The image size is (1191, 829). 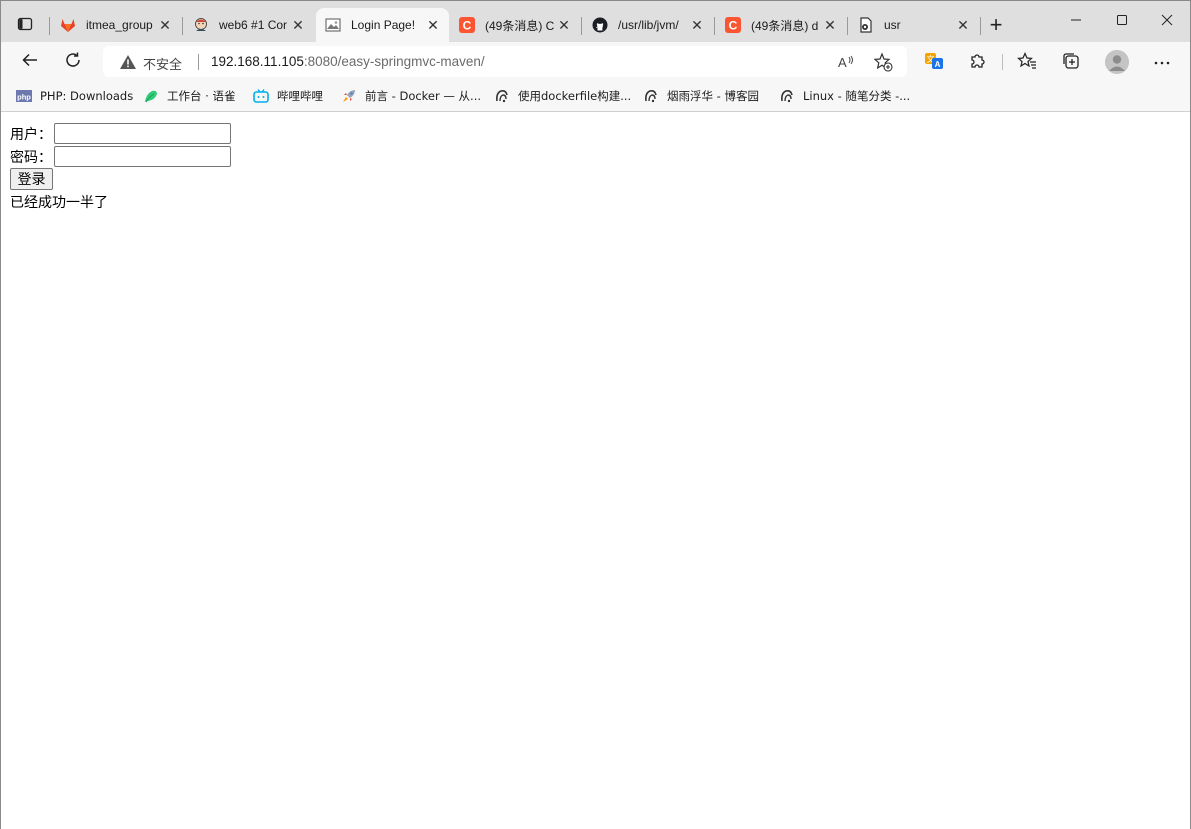 I want to click on tab-title: (49条消息) d, so click(x=785, y=25).